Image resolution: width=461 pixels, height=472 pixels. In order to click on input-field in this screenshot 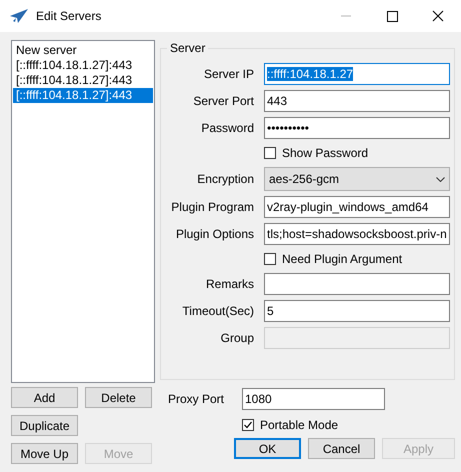, I will do `click(357, 284)`.